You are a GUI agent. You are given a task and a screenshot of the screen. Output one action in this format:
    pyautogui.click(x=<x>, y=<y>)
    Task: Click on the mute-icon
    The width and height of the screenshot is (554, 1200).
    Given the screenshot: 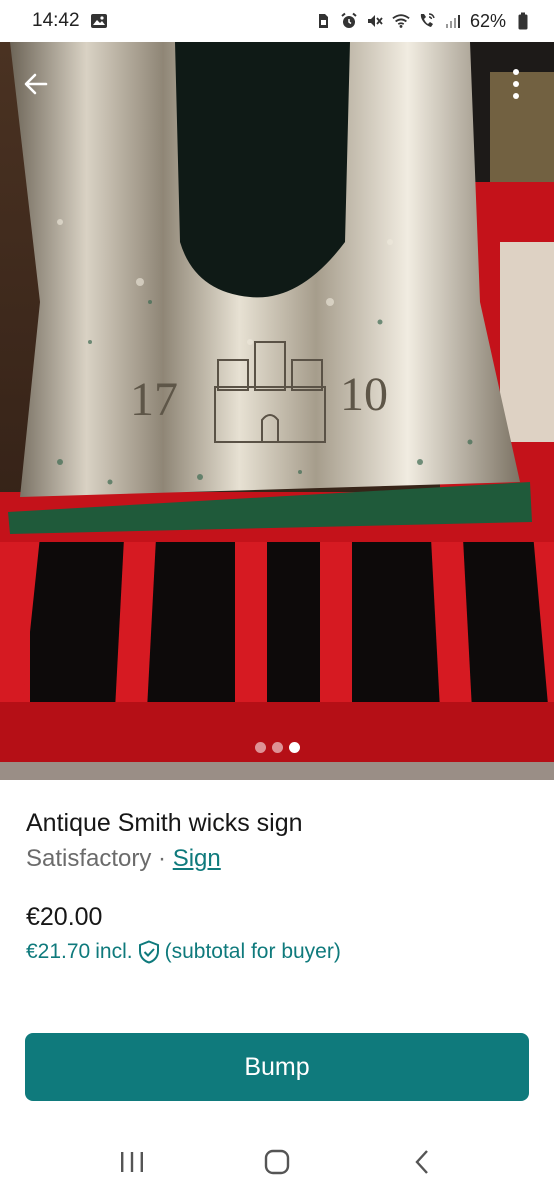 What is the action you would take?
    pyautogui.click(x=375, y=21)
    